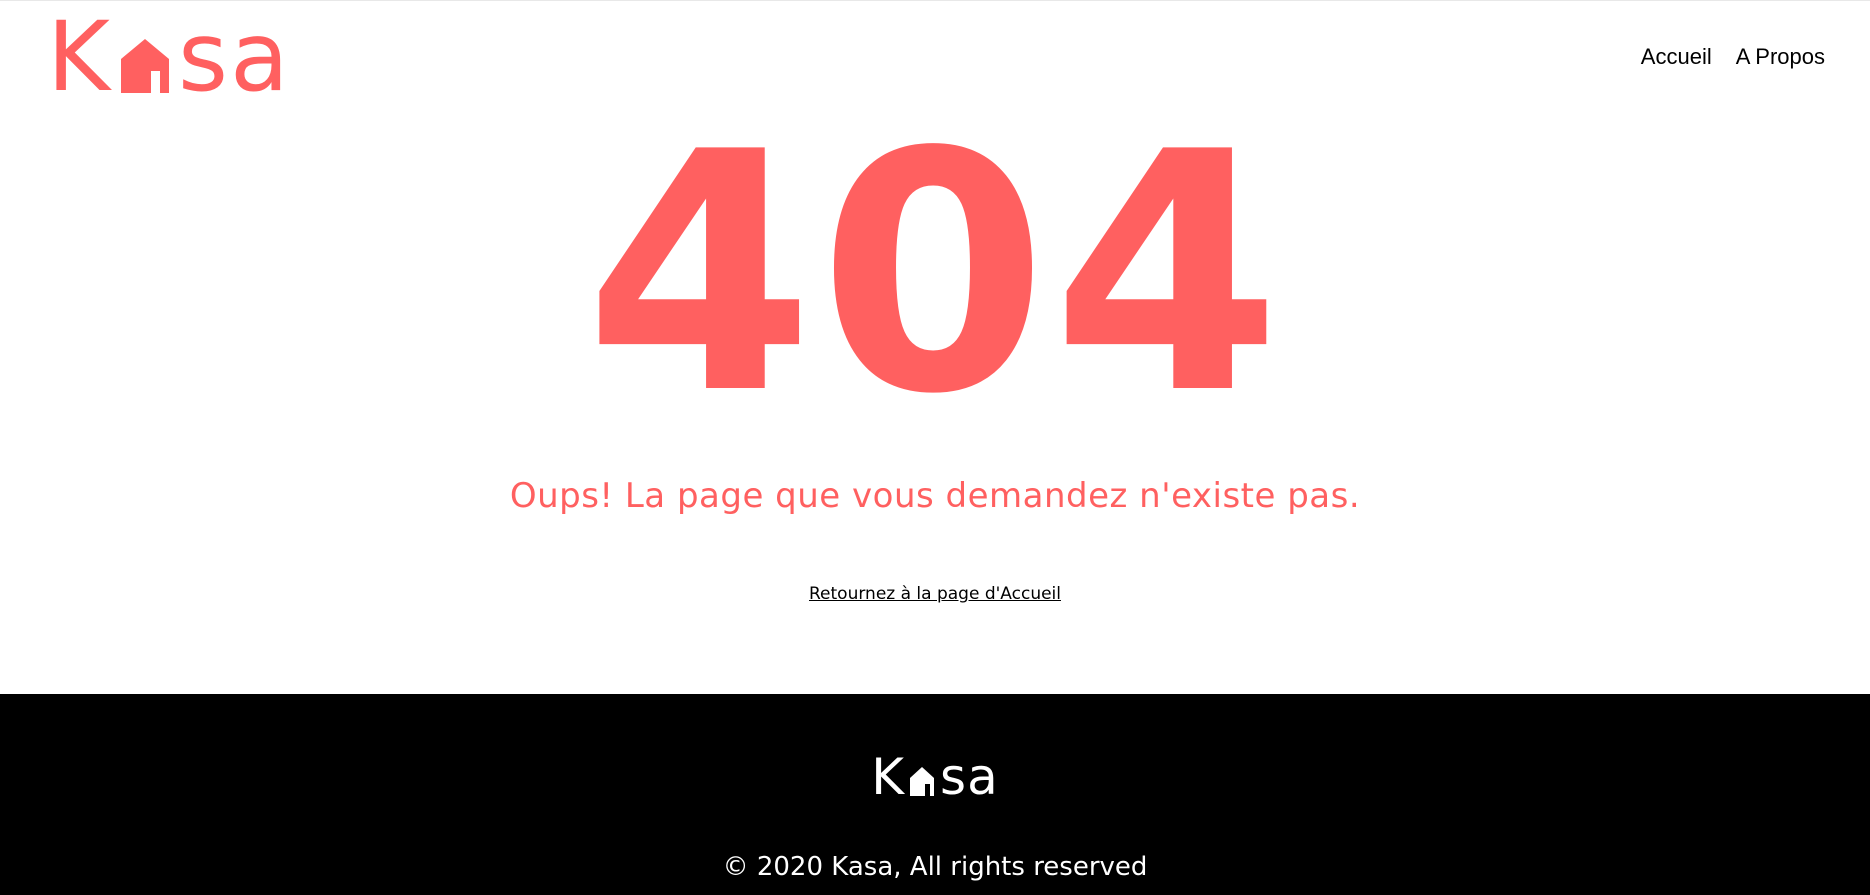  I want to click on footer-logo-letters-sa: sa, so click(969, 777).